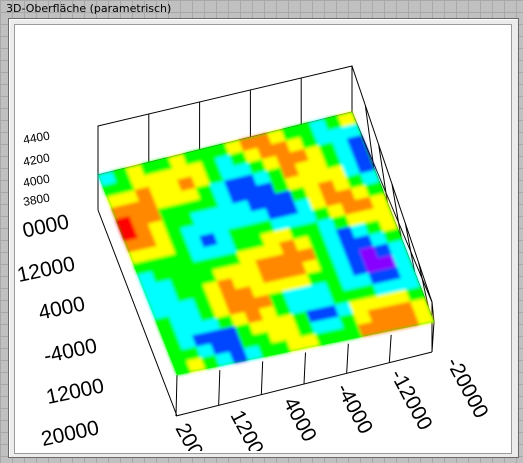  I want to click on x-tick-label: -12000, so click(411, 400).